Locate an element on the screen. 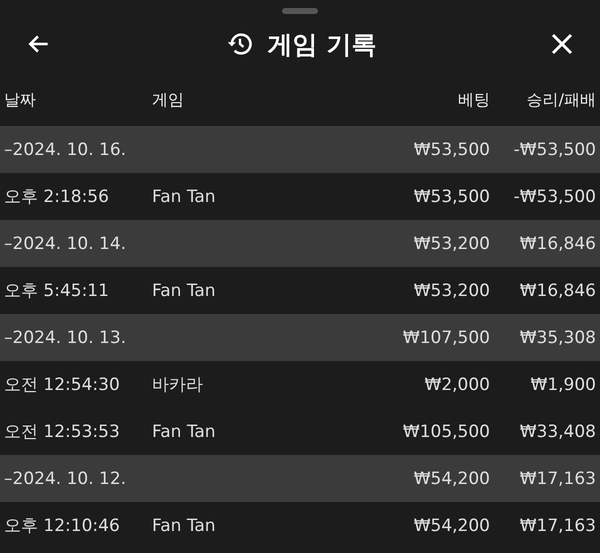 The image size is (600, 553). close-icon is located at coordinates (562, 44).